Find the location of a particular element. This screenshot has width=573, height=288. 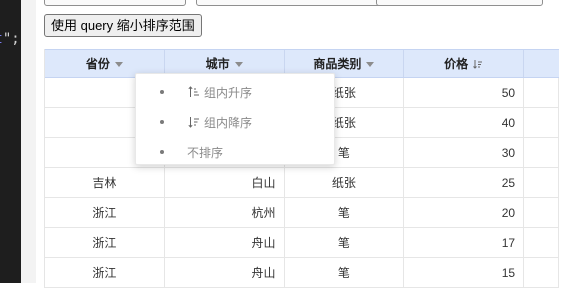

header-filler is located at coordinates (541, 63).